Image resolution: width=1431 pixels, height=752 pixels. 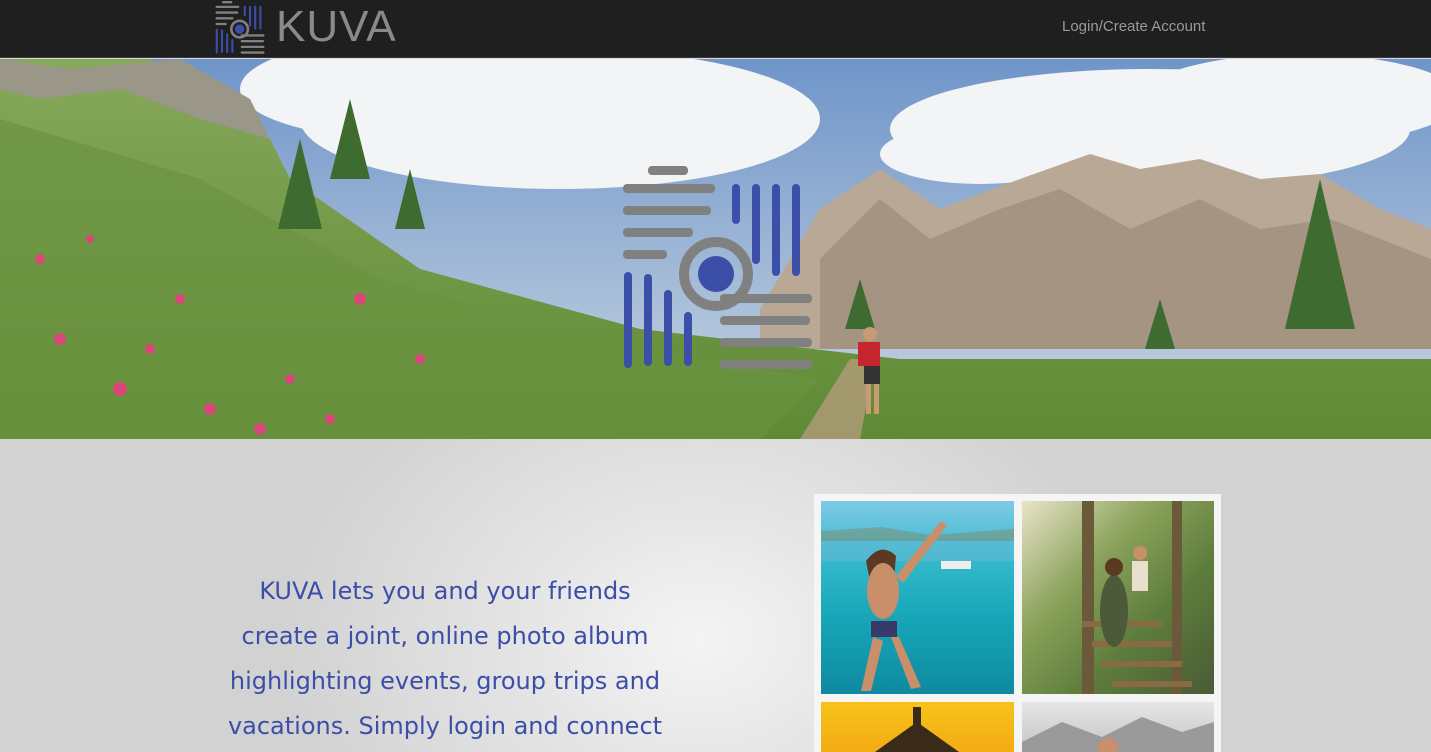 What do you see at coordinates (917, 727) in the screenshot?
I see `collage-photo-sunset-hut` at bounding box center [917, 727].